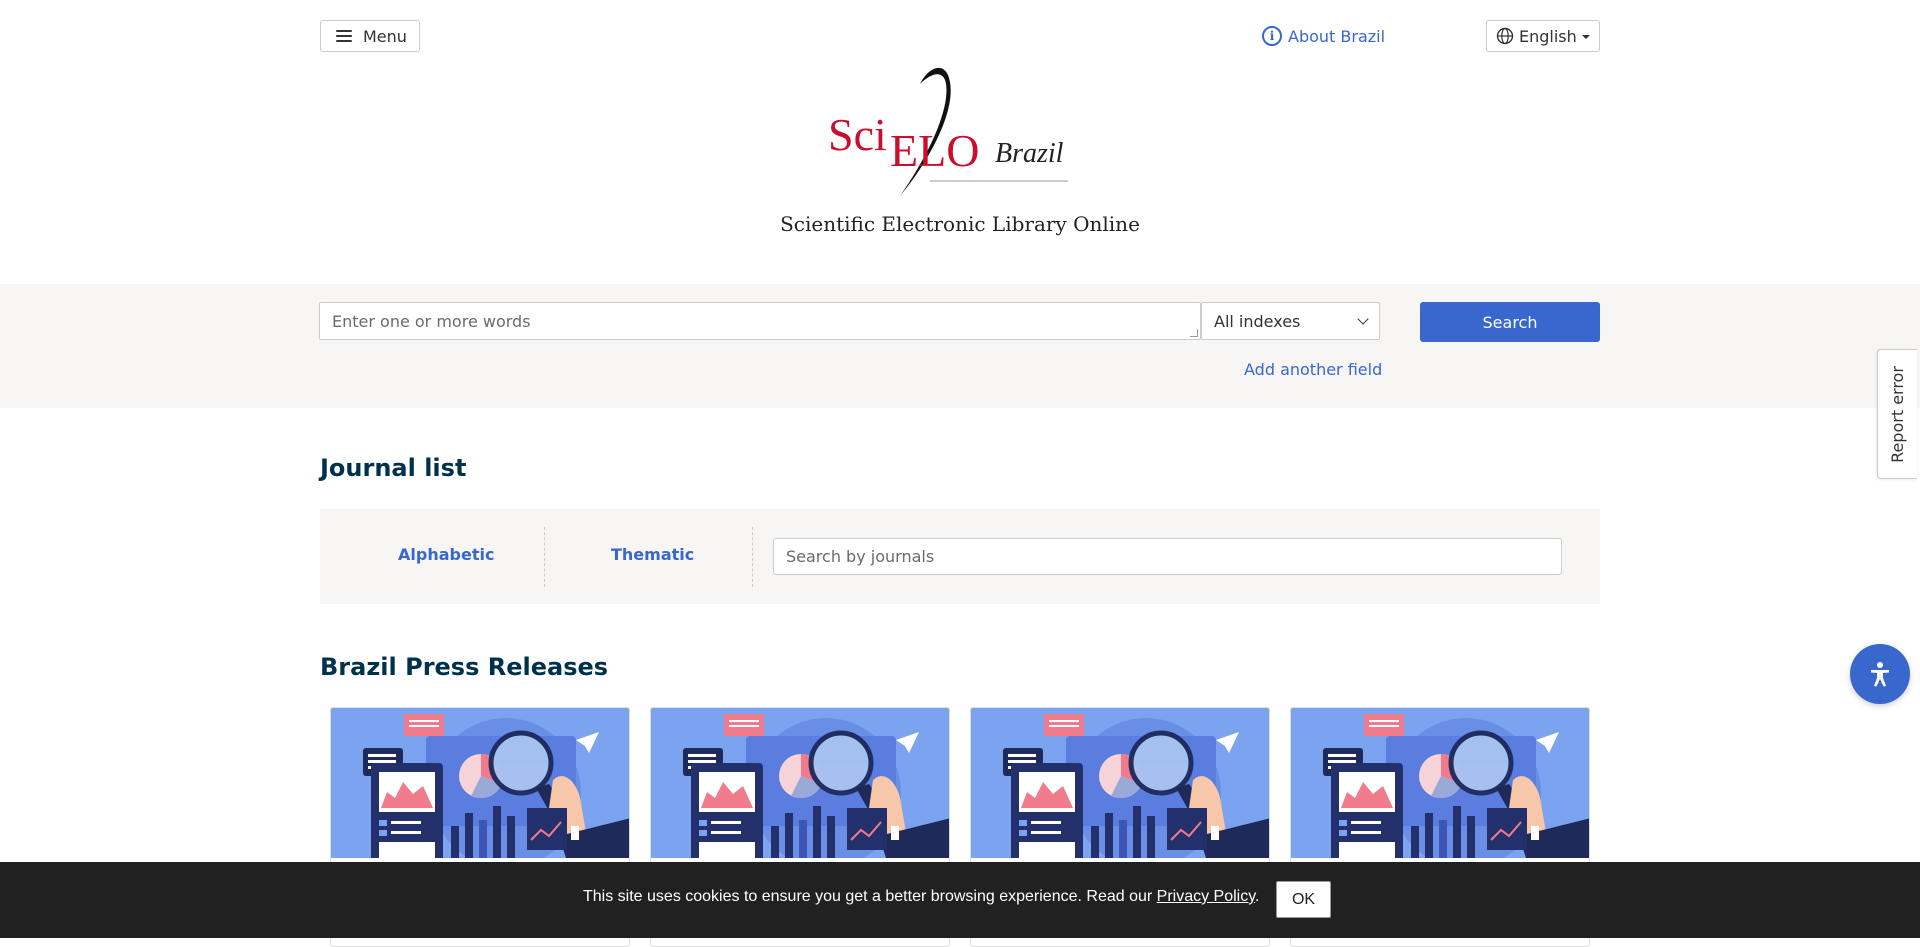 The width and height of the screenshot is (1920, 947). What do you see at coordinates (1206, 896) in the screenshot?
I see `privacy-policy-link: Privacy Policy` at bounding box center [1206, 896].